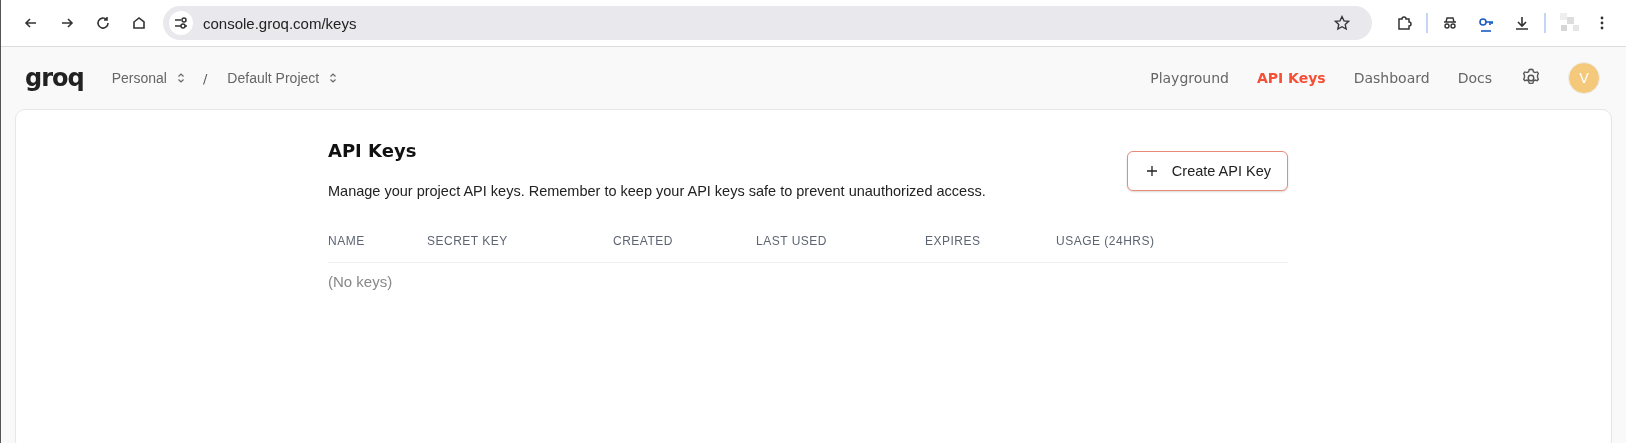 This screenshot has height=443, width=1626. What do you see at coordinates (1391, 78) in the screenshot?
I see `nav-link: Dashboard` at bounding box center [1391, 78].